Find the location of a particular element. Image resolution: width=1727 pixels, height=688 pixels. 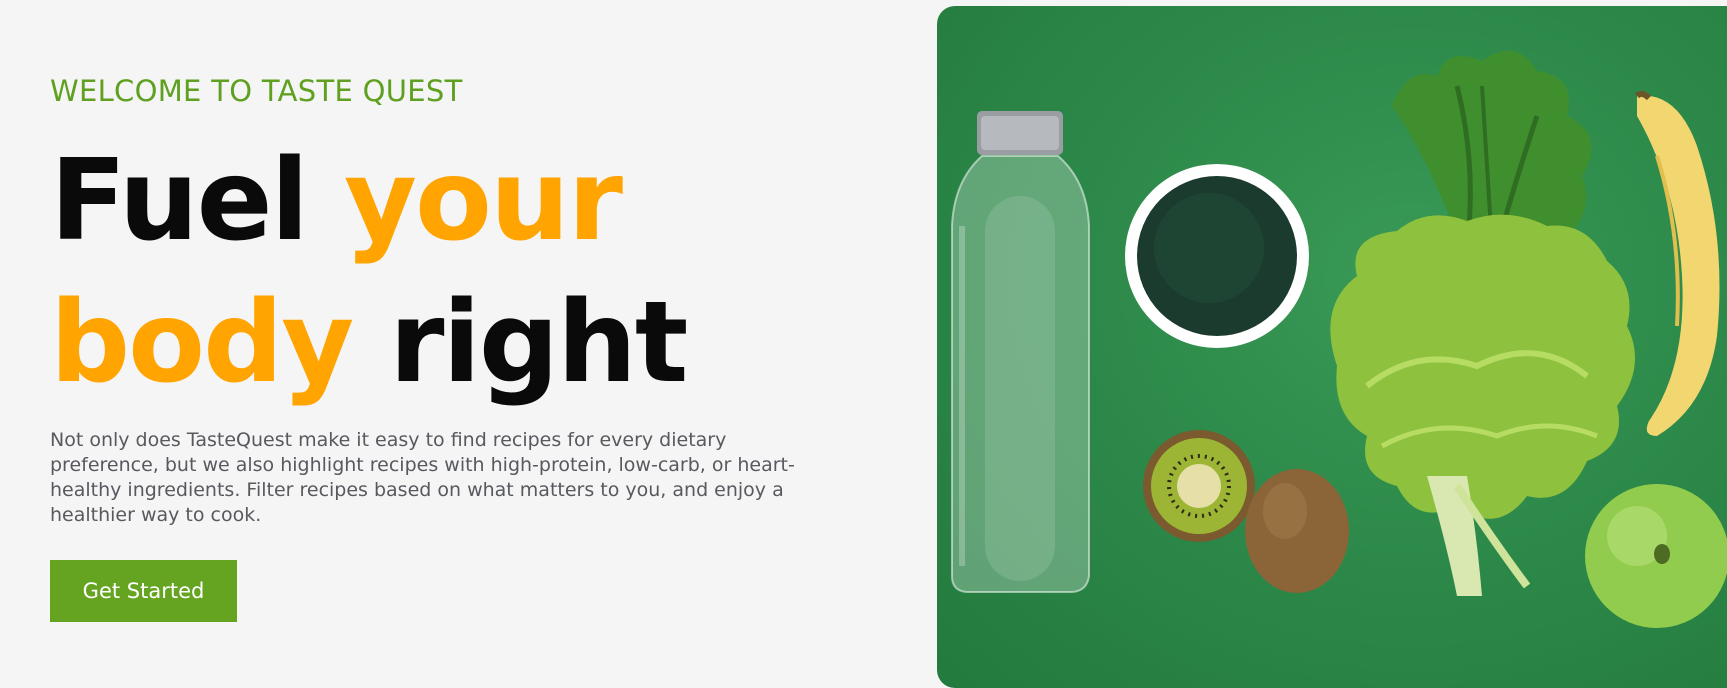

hero-eyebrow: WELCOME TO TASTE QUEST is located at coordinates (256, 91).